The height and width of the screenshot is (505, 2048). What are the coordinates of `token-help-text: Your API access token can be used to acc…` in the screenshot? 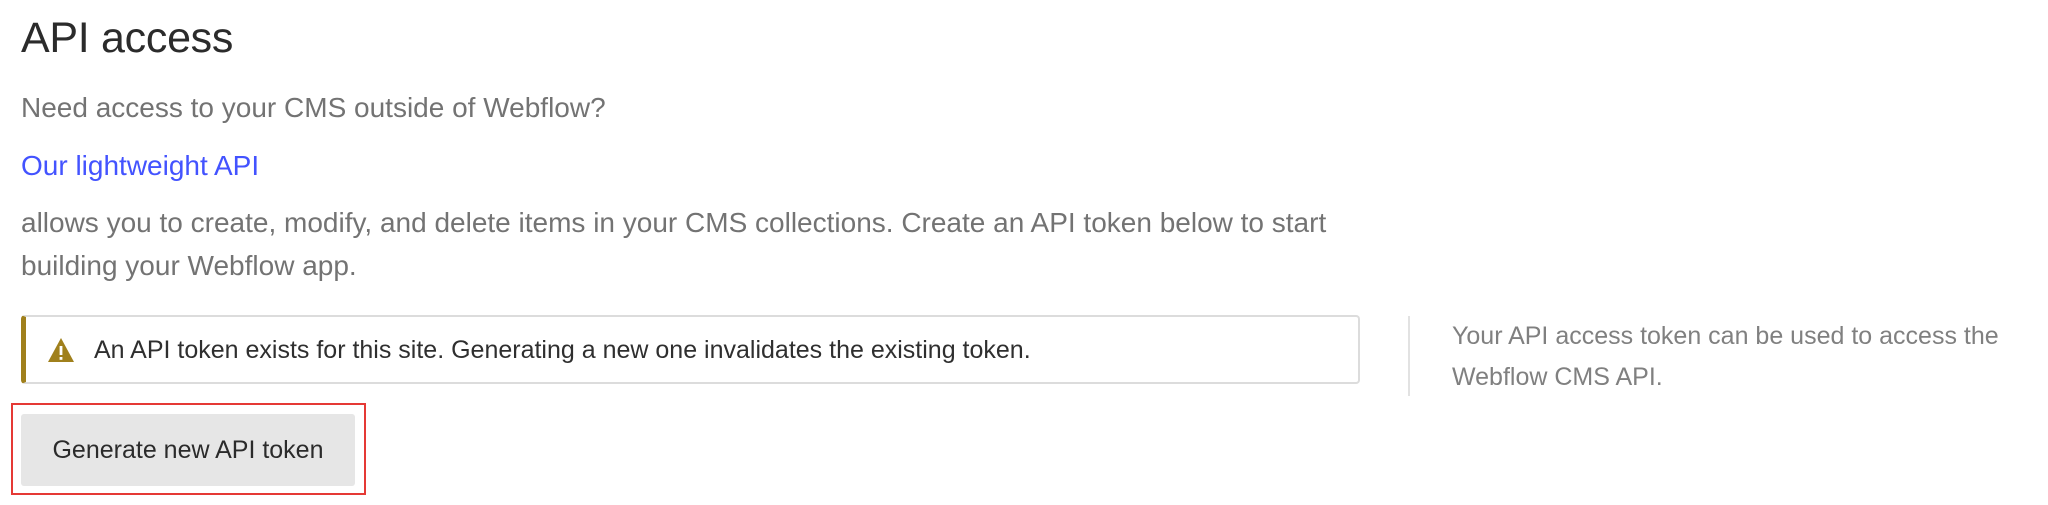 It's located at (1725, 356).